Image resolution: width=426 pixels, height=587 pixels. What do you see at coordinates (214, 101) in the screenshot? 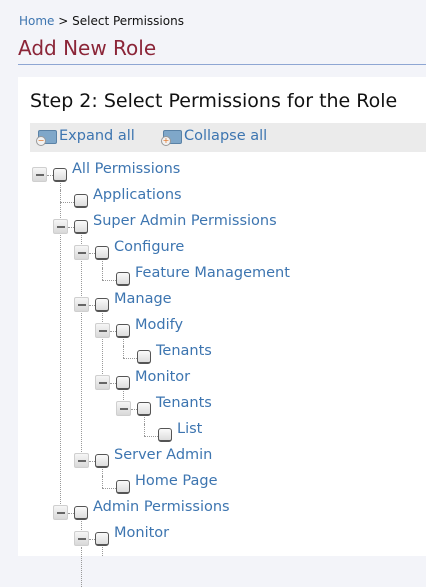
I see `step-heading: Step 2: Select Permissions for the Role` at bounding box center [214, 101].